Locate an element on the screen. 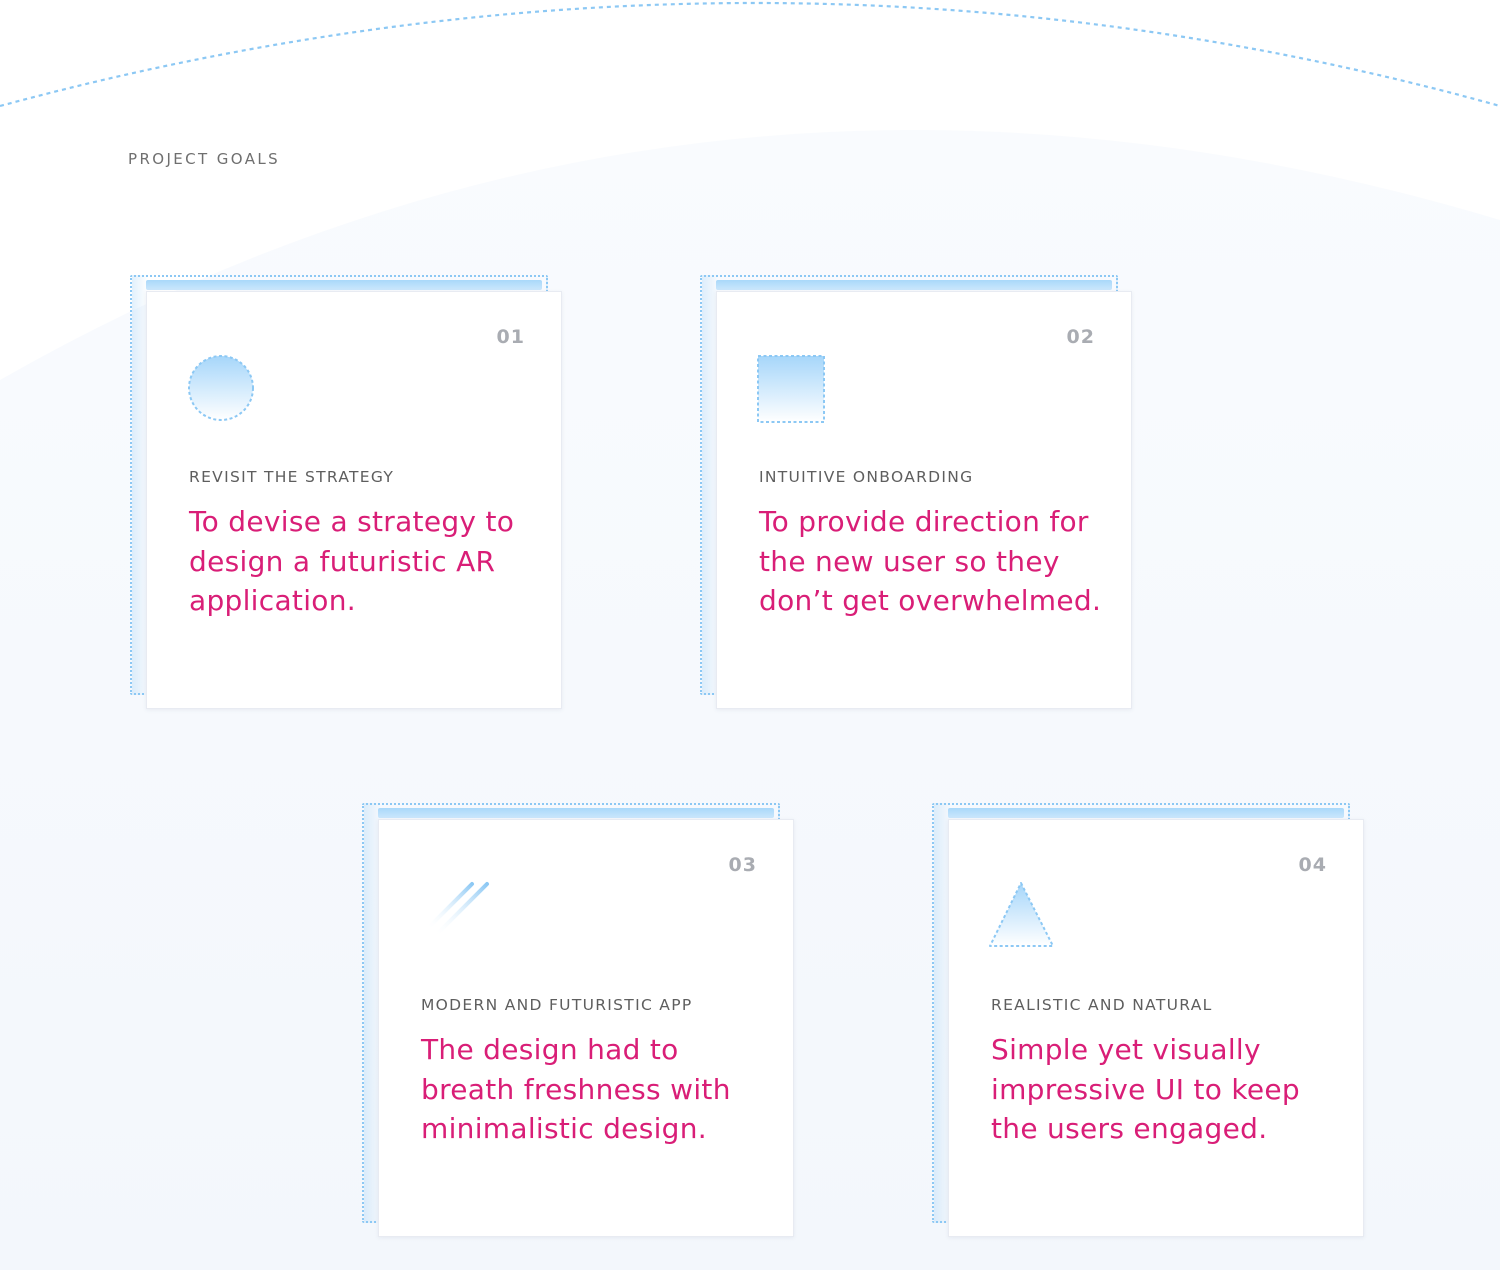  card-number: 04 is located at coordinates (1312, 865).